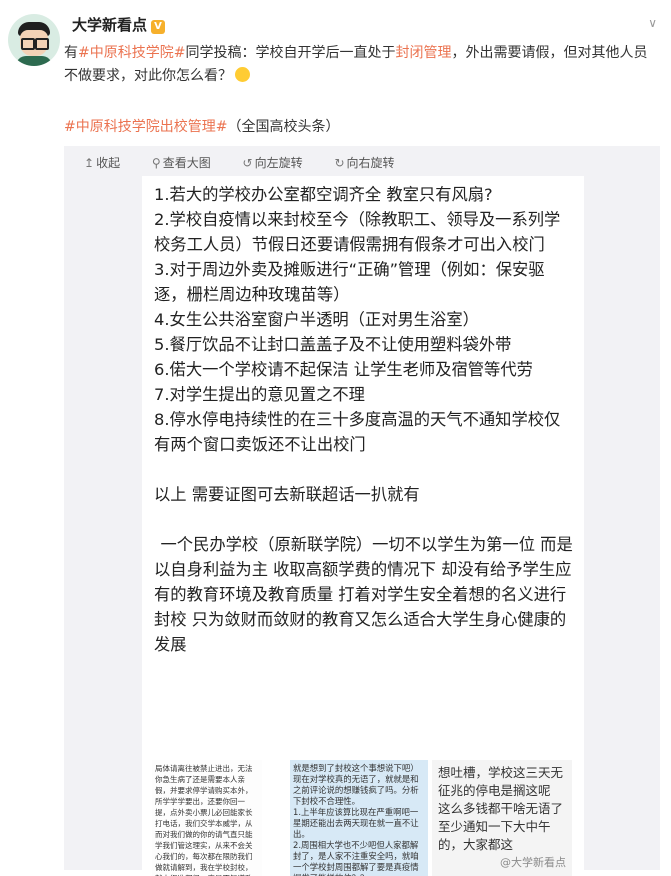  What do you see at coordinates (131, 53) in the screenshot?
I see `topic-tag-school: #中原科技学院#` at bounding box center [131, 53].